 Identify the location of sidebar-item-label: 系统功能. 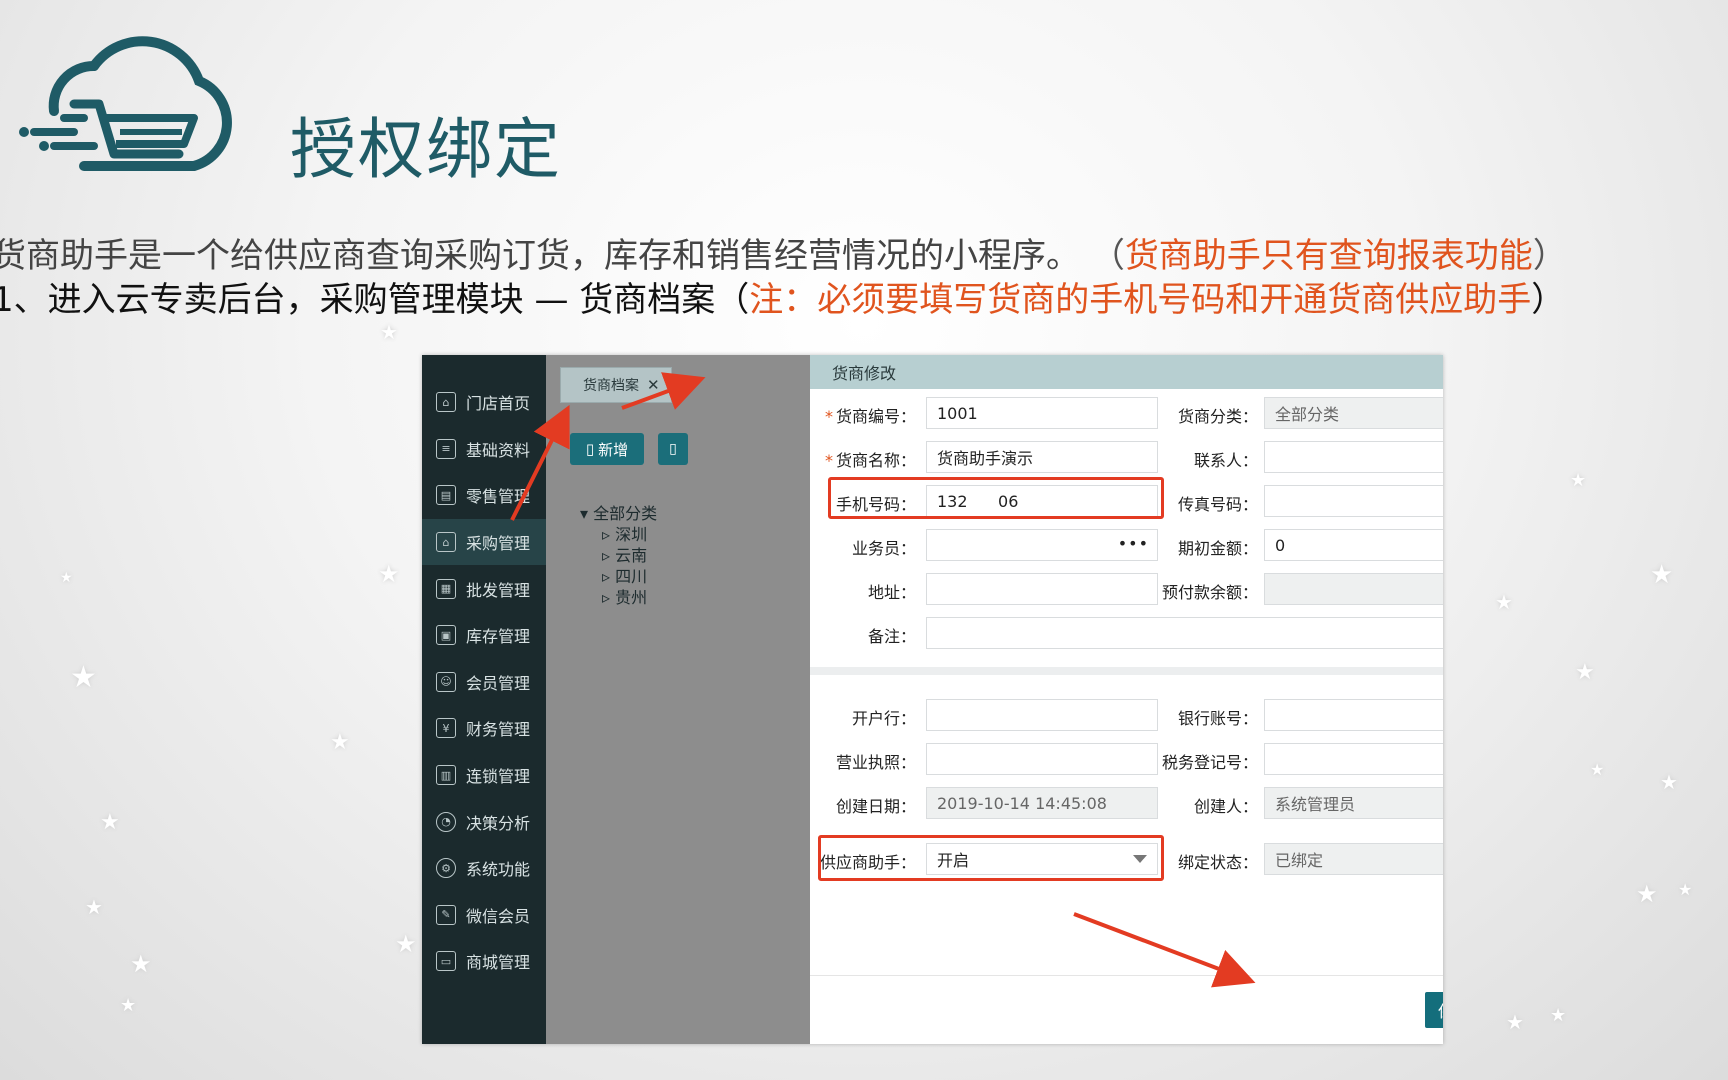
(498, 870).